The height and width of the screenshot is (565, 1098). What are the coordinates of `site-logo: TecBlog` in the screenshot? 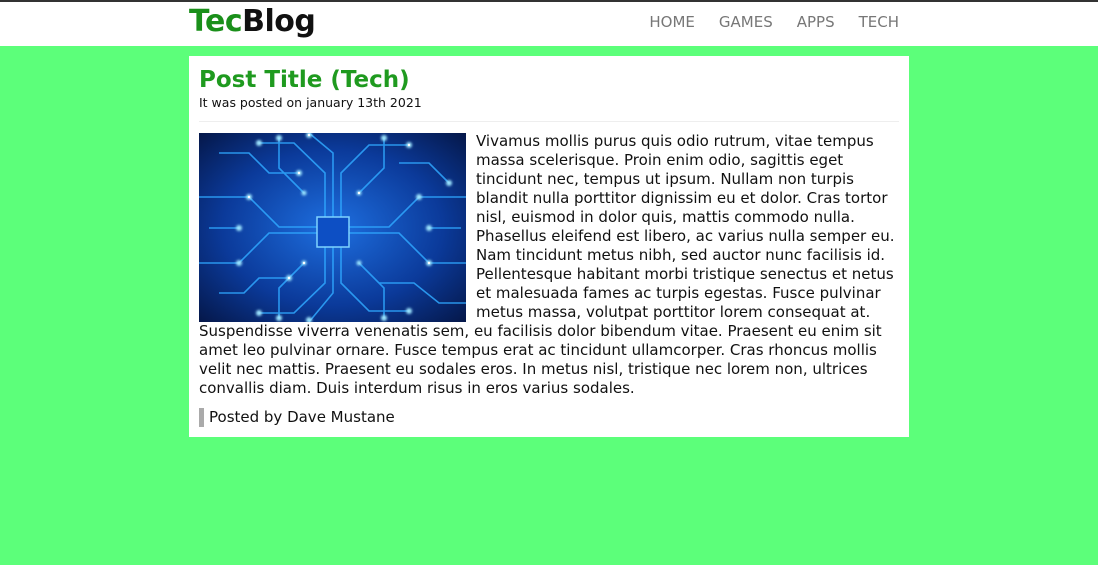 It's located at (252, 21).